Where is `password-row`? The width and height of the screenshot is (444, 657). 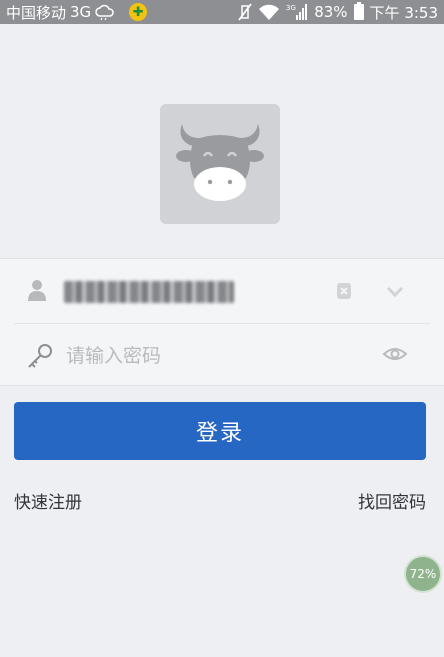
password-row is located at coordinates (222, 355).